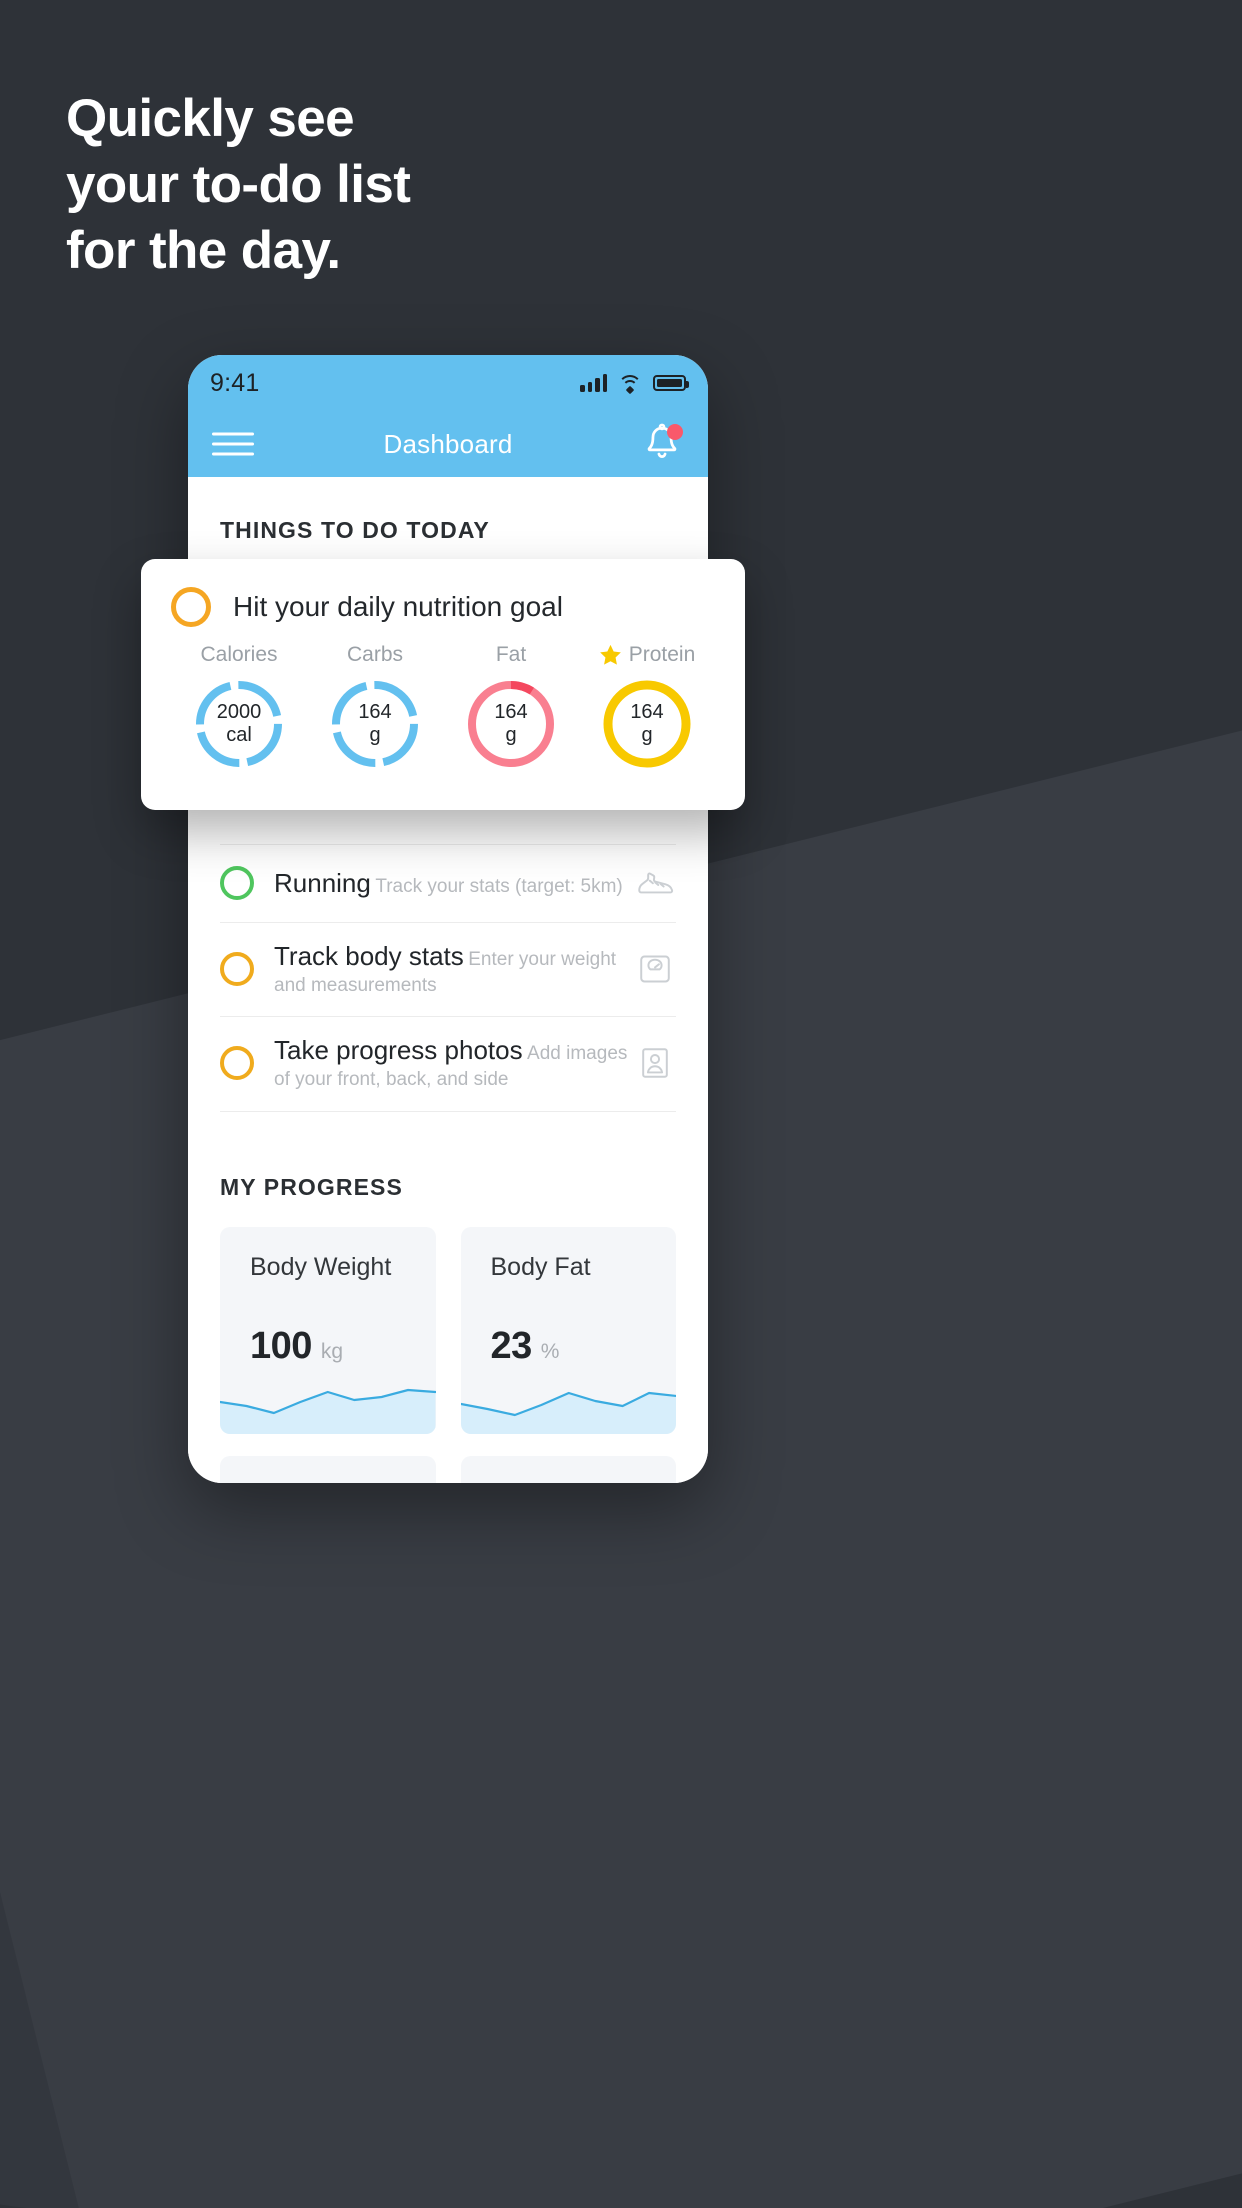 This screenshot has height=2208, width=1242. Describe the element at coordinates (369, 956) in the screenshot. I see `todo-item-title: Track body stats` at that location.